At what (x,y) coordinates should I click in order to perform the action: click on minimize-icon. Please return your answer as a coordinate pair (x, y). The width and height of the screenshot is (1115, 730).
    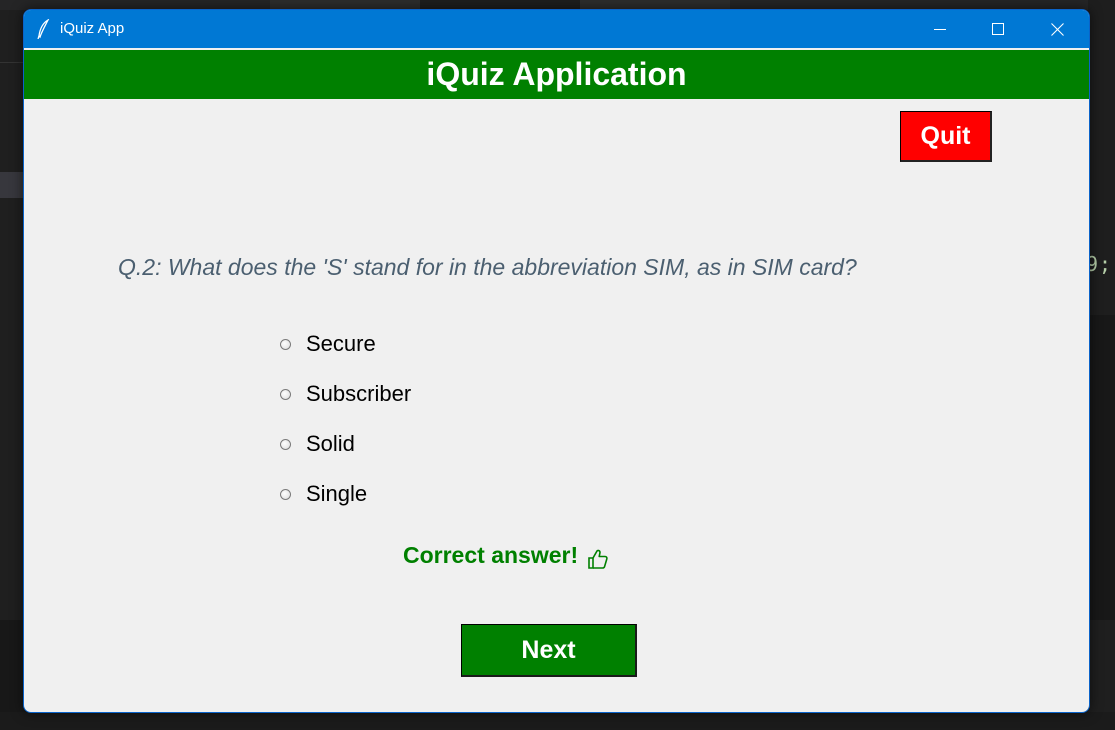
    Looking at the image, I should click on (940, 29).